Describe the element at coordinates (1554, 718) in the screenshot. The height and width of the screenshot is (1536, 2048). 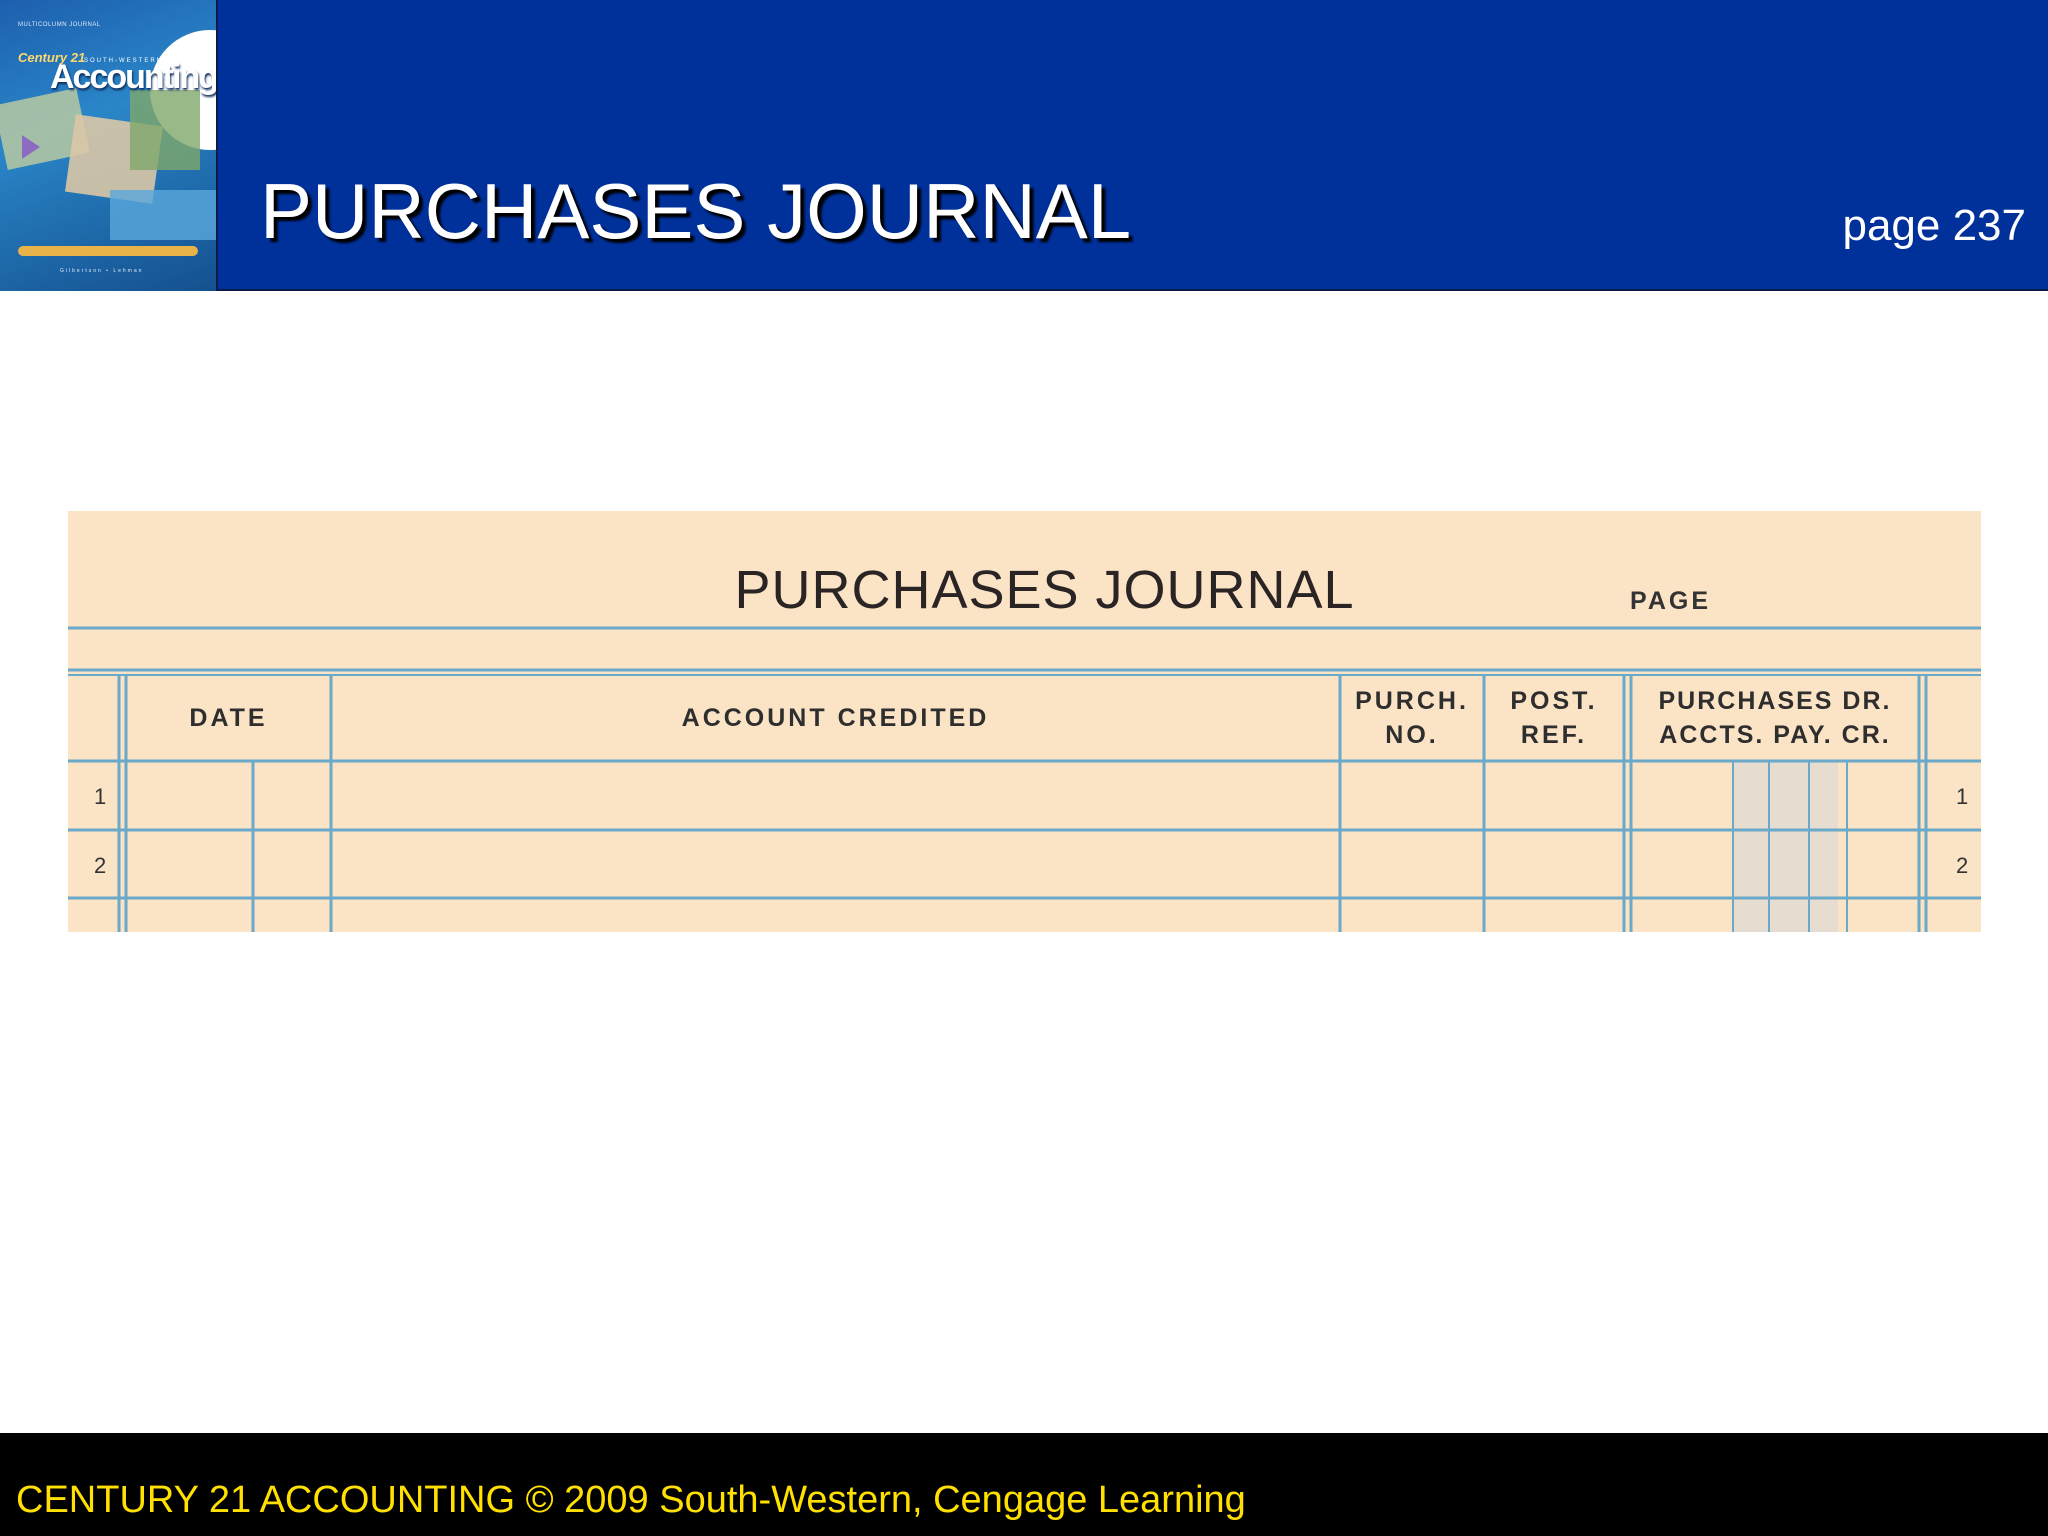
I see `column-header-post-ref: POST. REF.` at that location.